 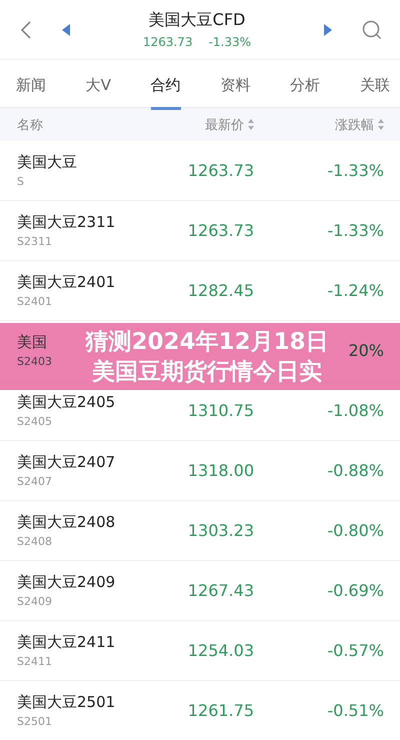 I want to click on contract-code: S2311, so click(x=34, y=241).